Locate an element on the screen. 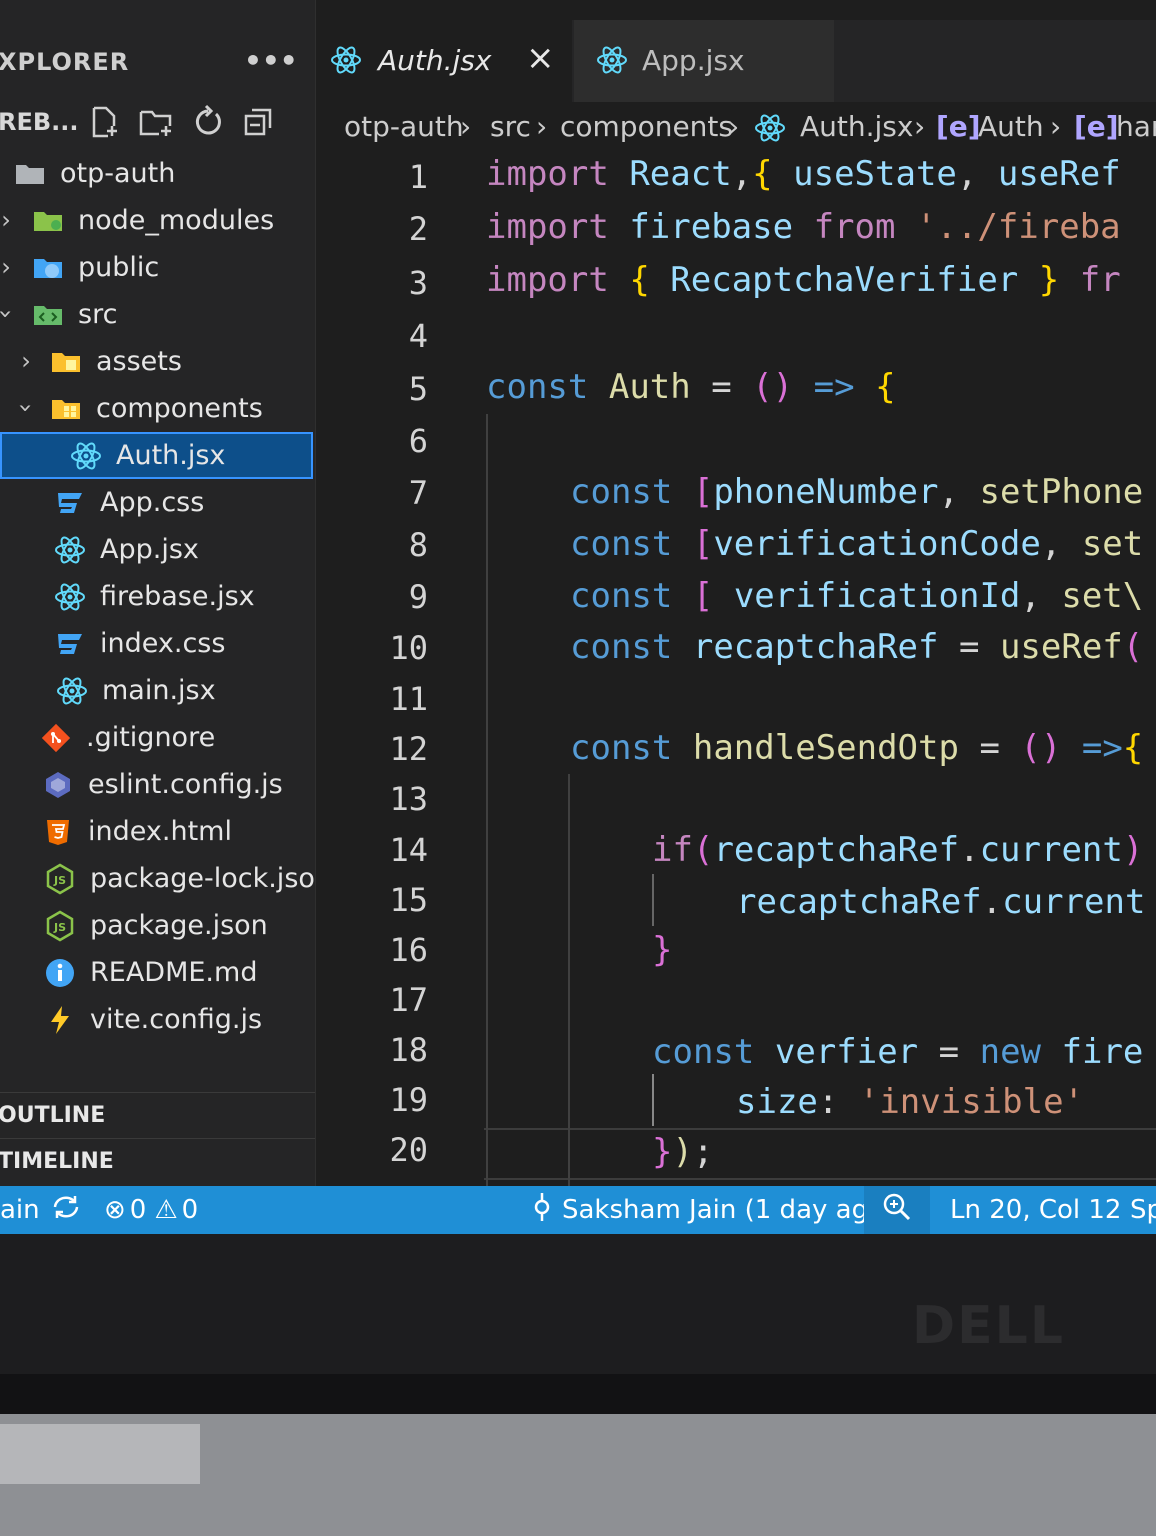 The image size is (1156, 1536). new-folder-icon is located at coordinates (156, 122).